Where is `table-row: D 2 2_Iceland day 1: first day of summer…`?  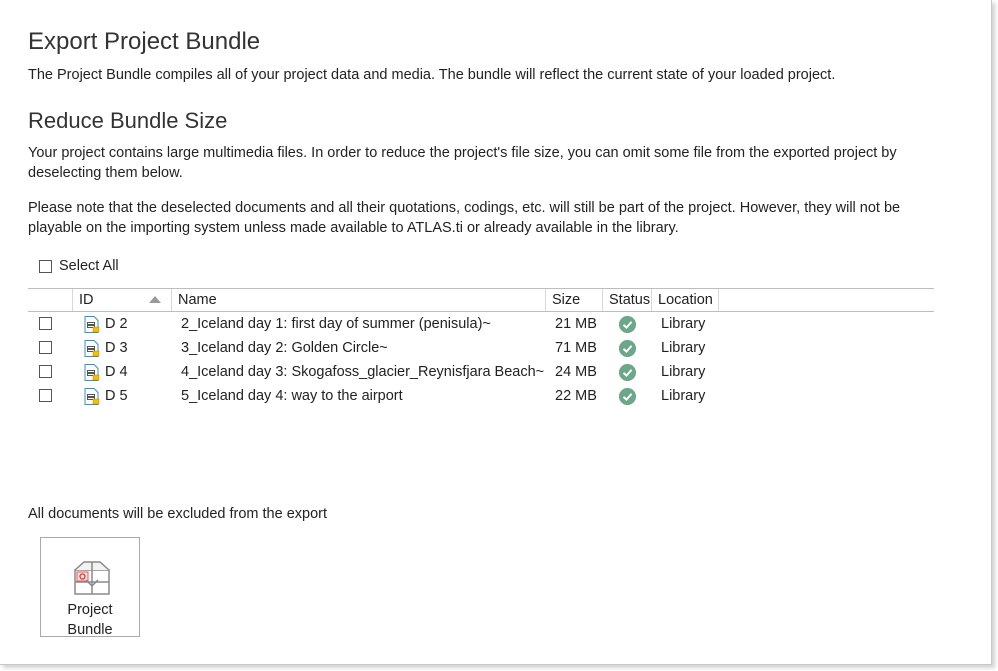
table-row: D 2 2_Iceland day 1: first day of summer… is located at coordinates (481, 324).